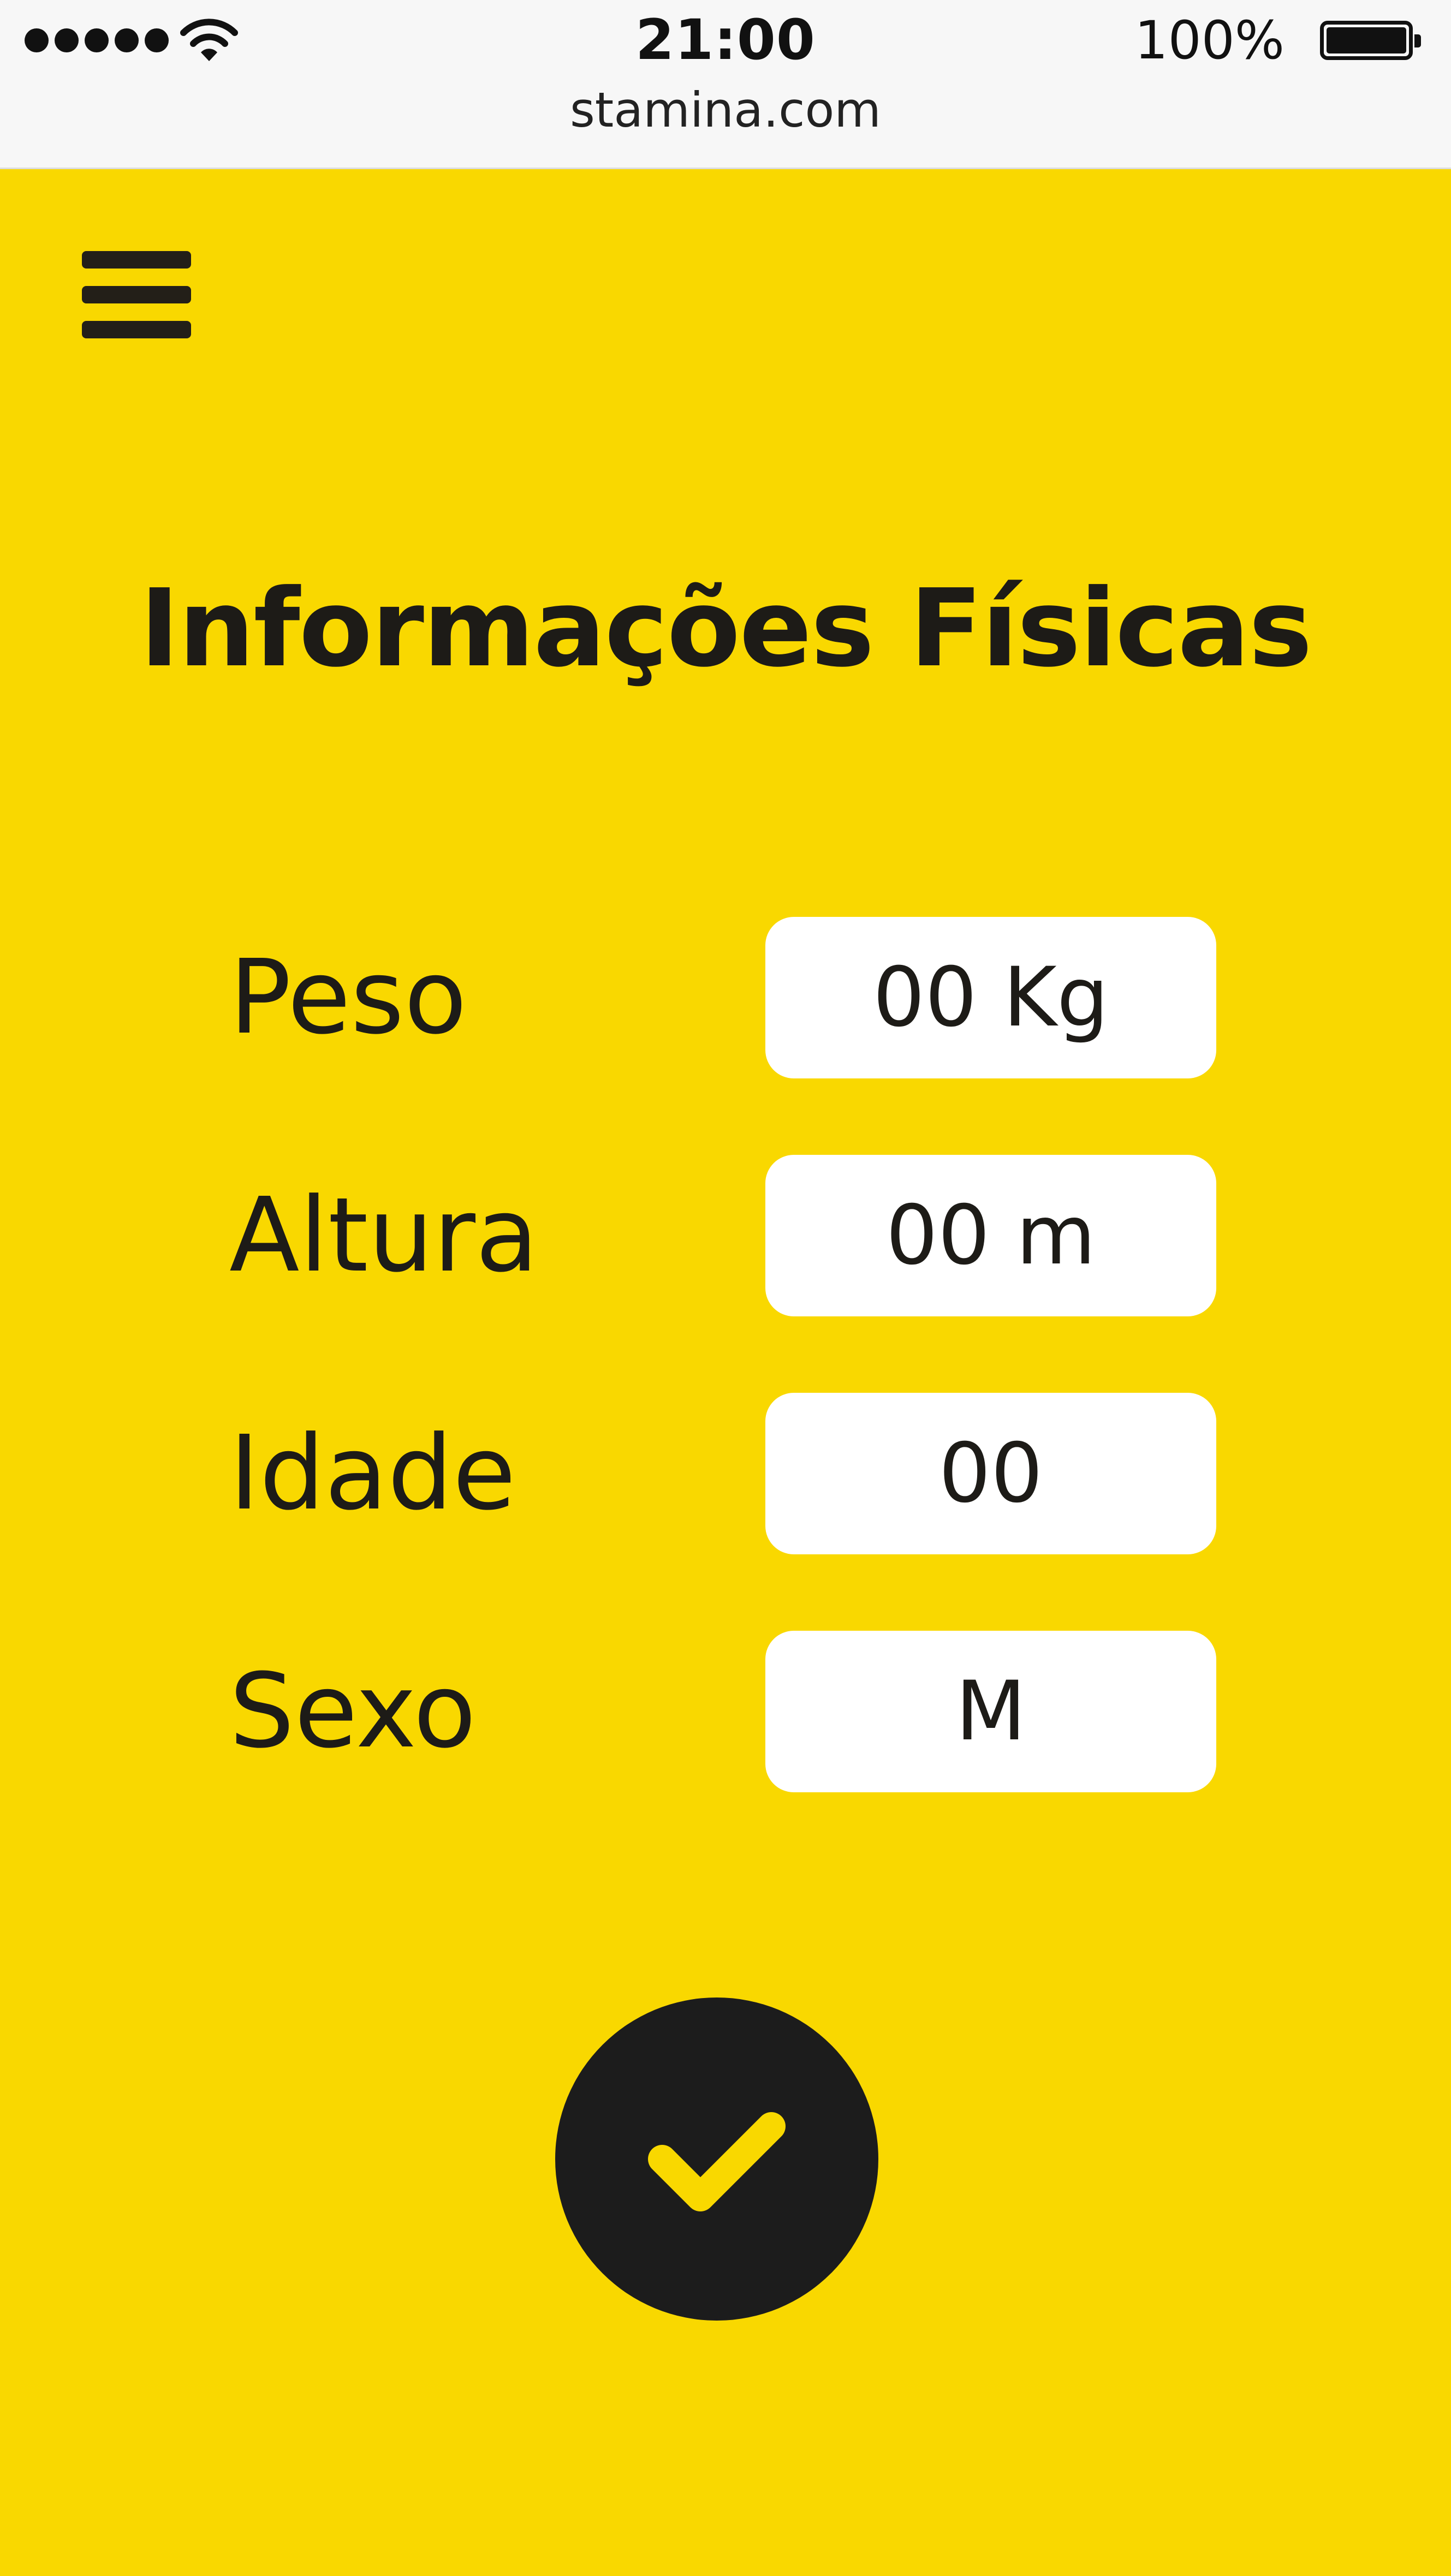  Describe the element at coordinates (717, 2161) in the screenshot. I see `checkmark-icon` at that location.